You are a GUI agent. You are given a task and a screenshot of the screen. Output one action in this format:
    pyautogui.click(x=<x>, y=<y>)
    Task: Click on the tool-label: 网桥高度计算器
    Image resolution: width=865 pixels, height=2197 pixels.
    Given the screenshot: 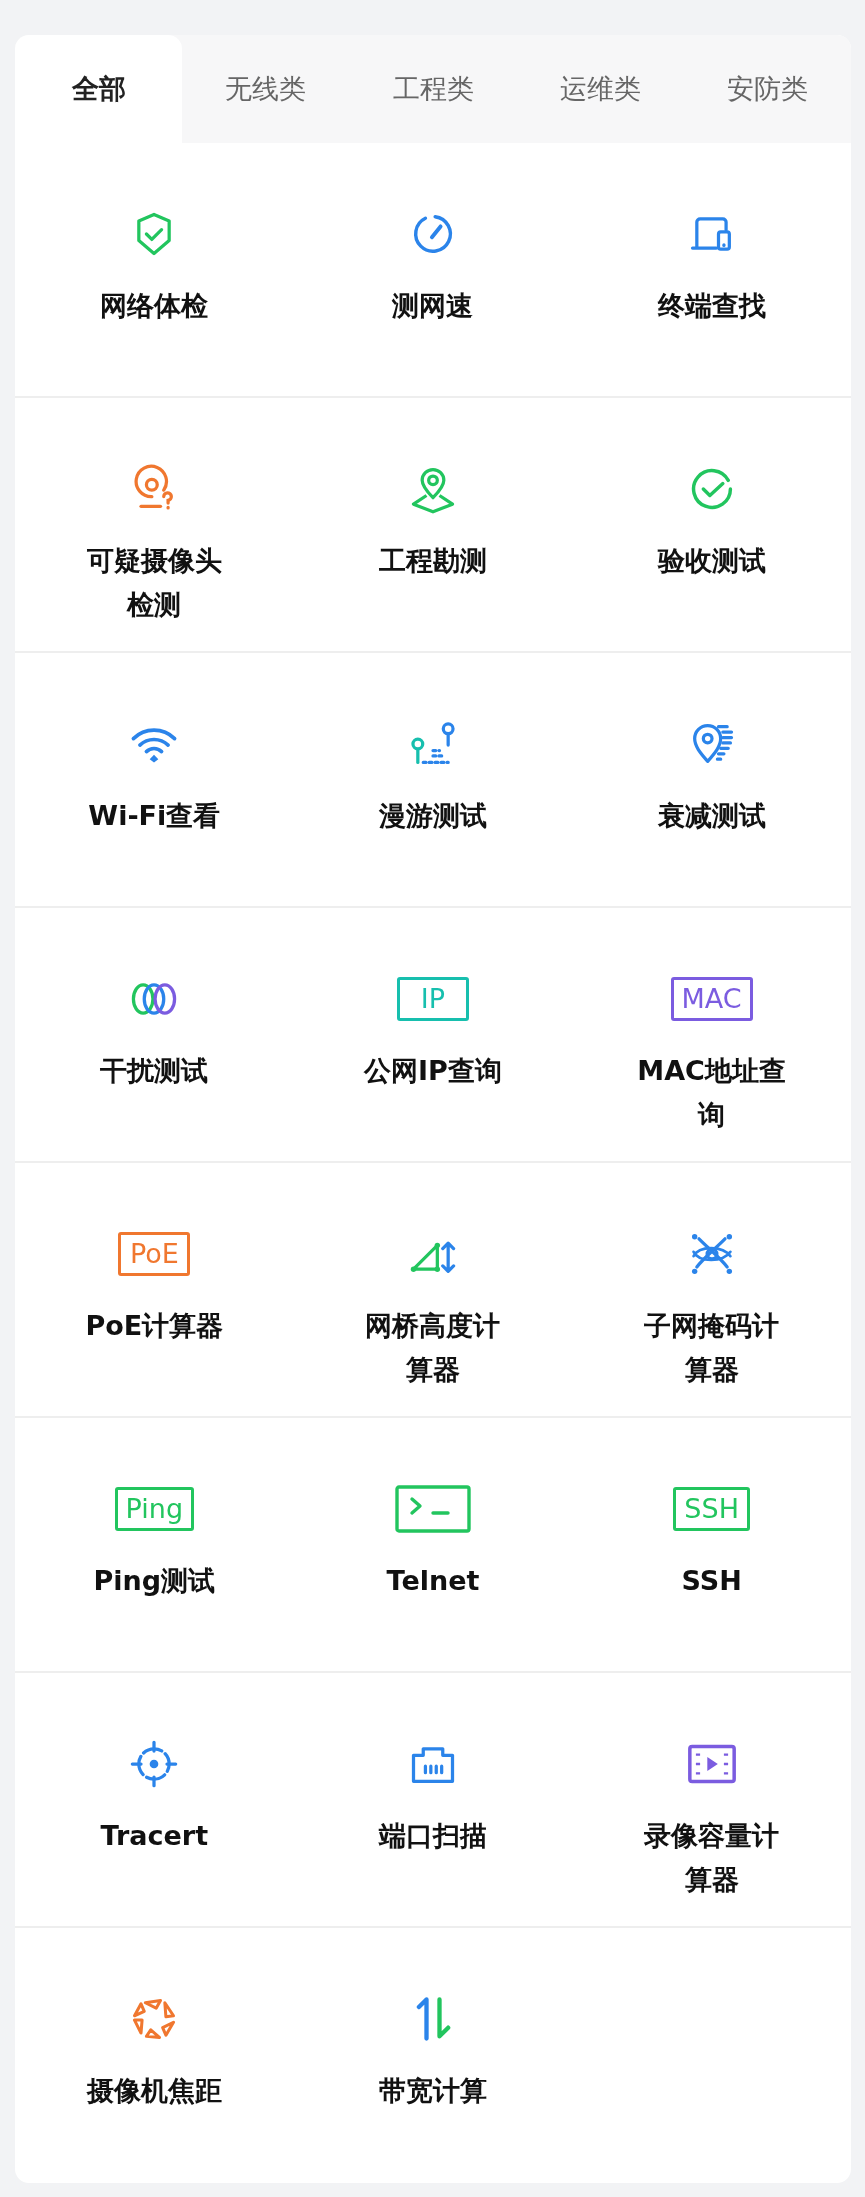 What is the action you would take?
    pyautogui.click(x=433, y=1348)
    